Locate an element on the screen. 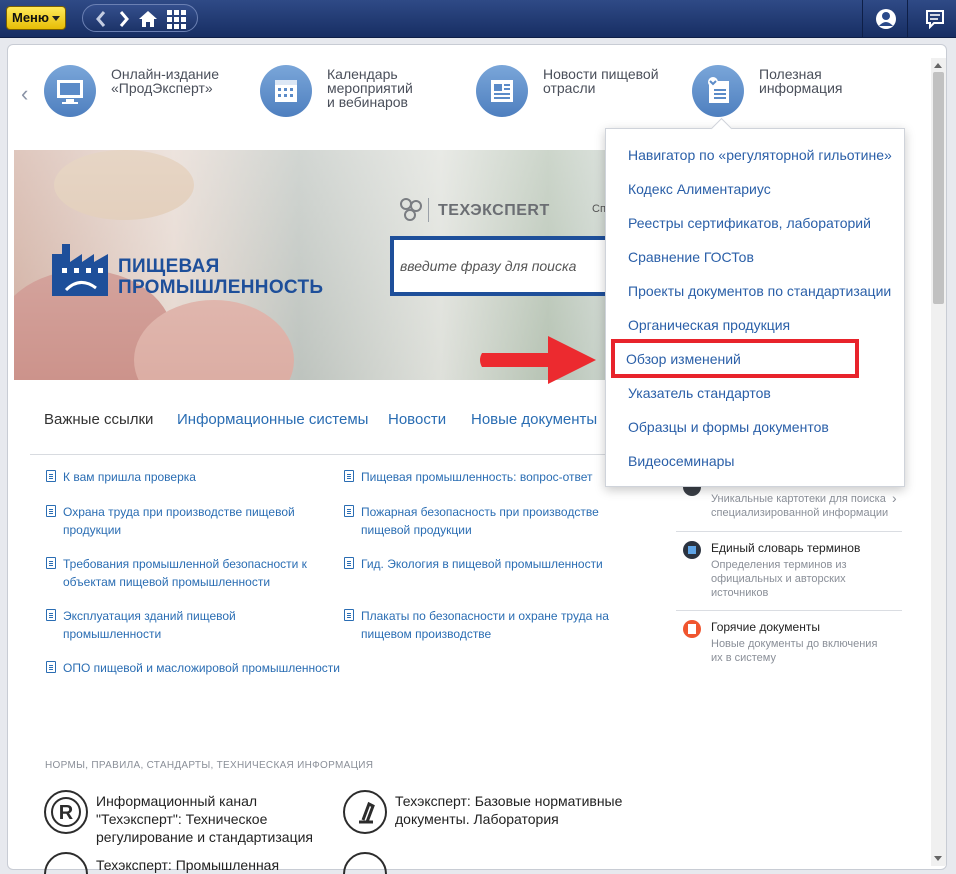 Image resolution: width=956 pixels, height=874 pixels. top-toolbar: Меню is located at coordinates (478, 19).